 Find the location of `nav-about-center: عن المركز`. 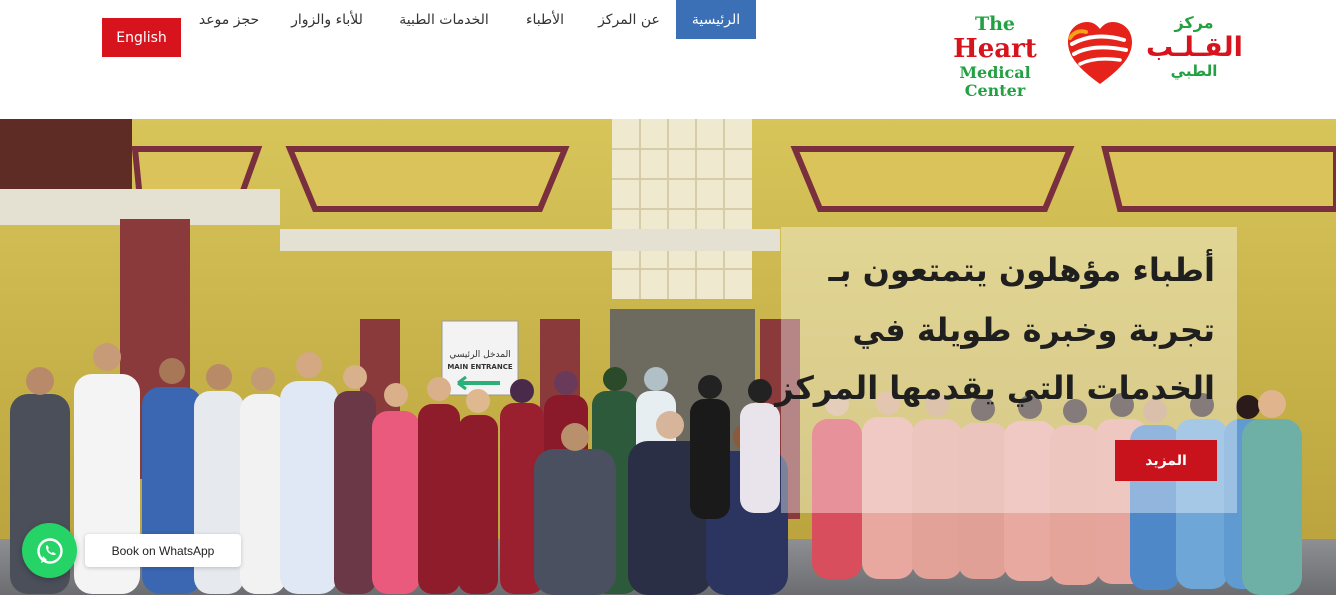

nav-about-center: عن المركز is located at coordinates (629, 19).